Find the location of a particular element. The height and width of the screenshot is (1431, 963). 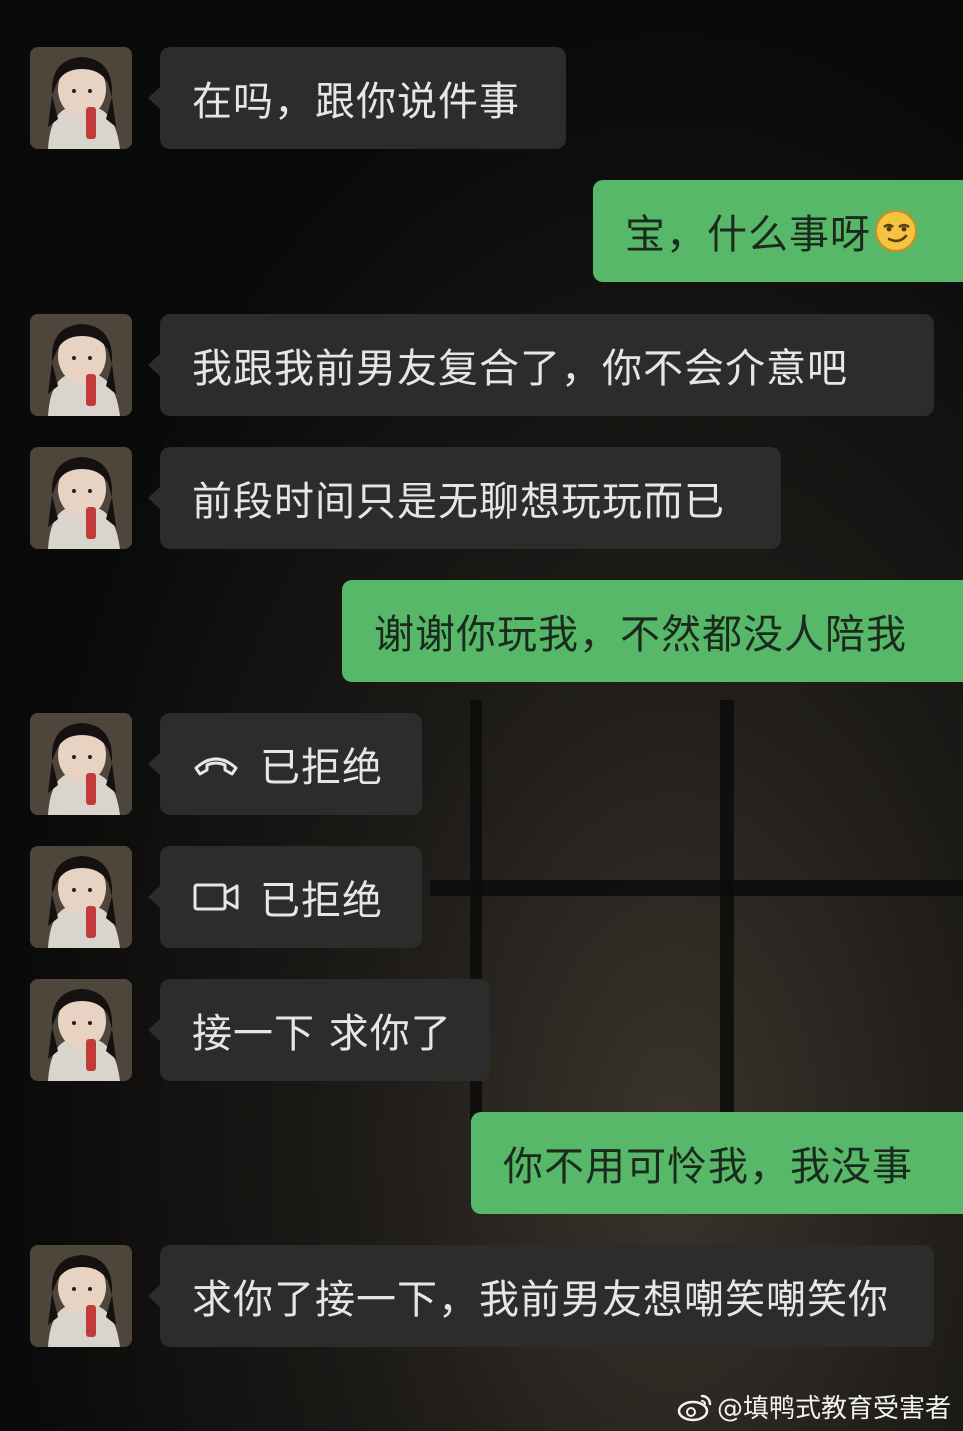

incoming-message-bubble: 求你了接一下，我前男友想嘲笑嘲笑你 is located at coordinates (541, 1296).